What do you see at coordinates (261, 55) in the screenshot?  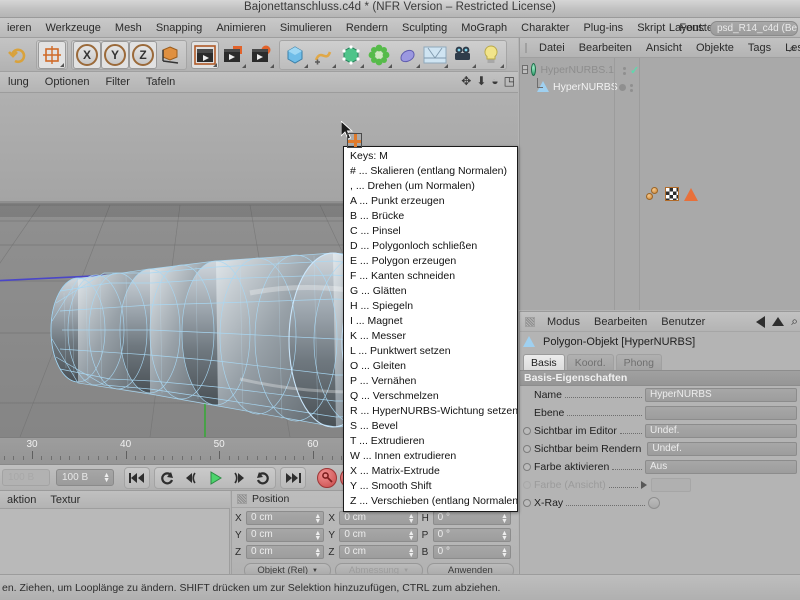 I see `render-settings-icon` at bounding box center [261, 55].